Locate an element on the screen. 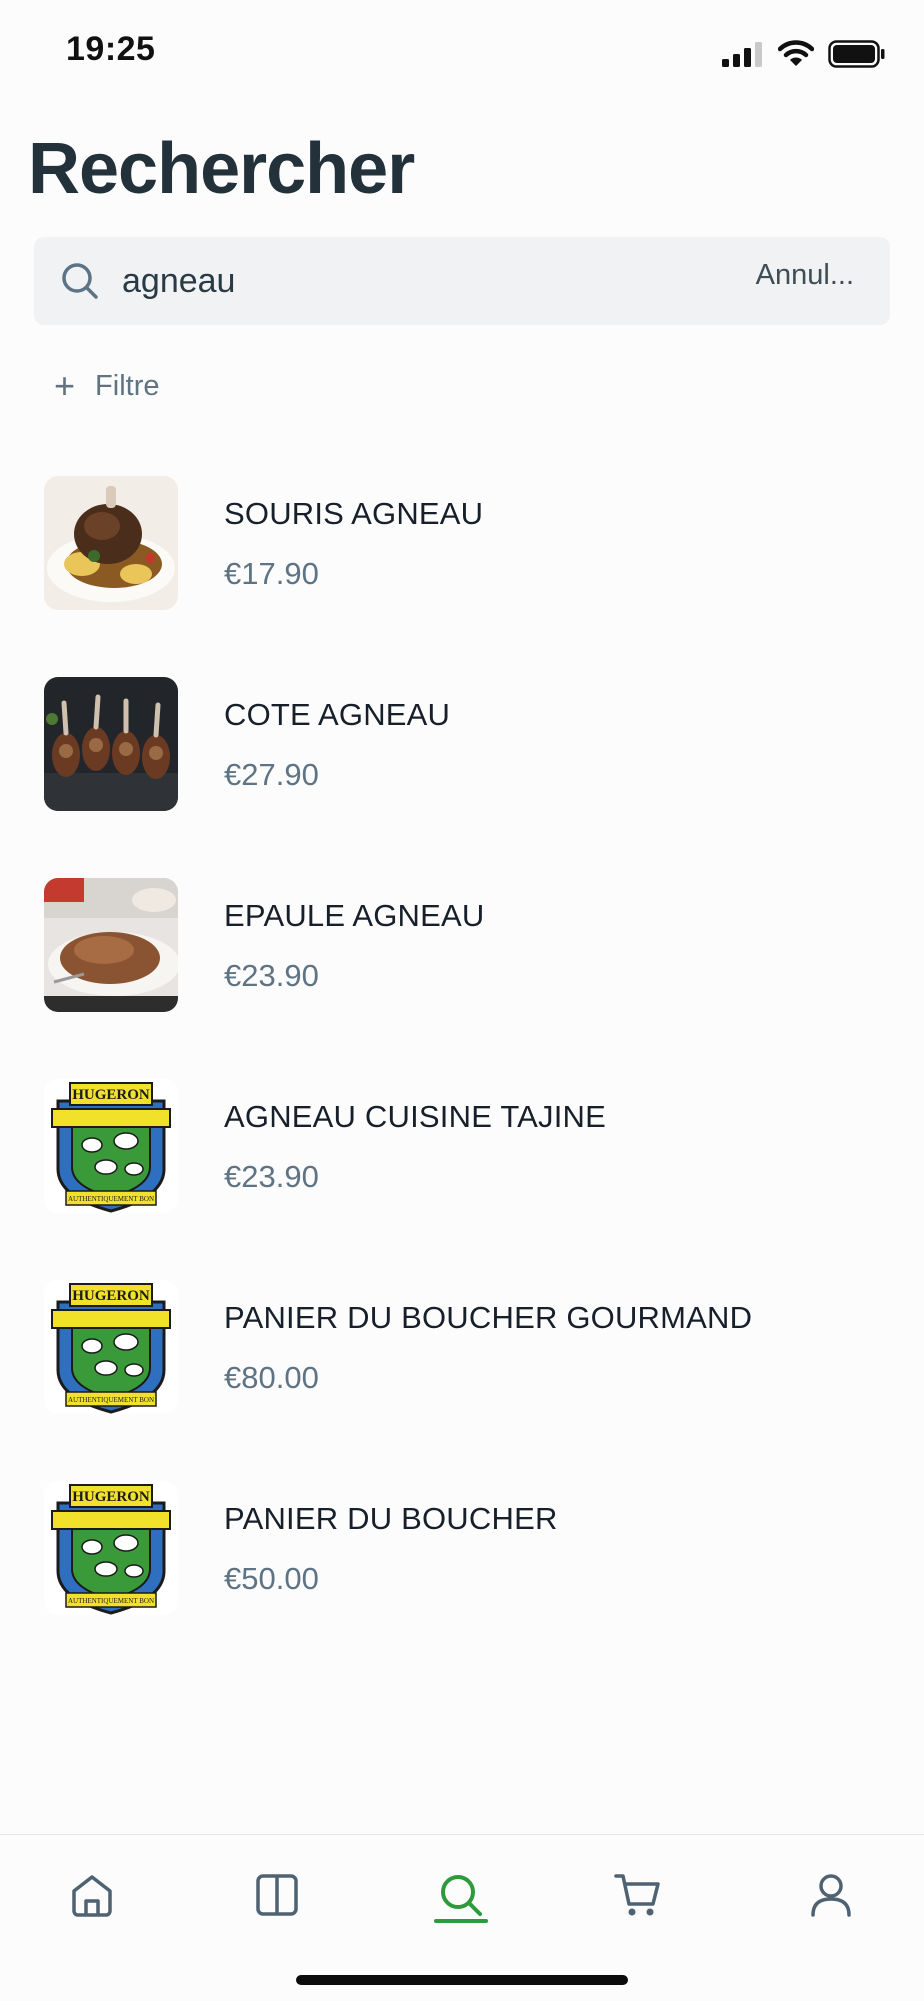 This screenshot has width=924, height=2001. product-name: AGNEAU CUISINE TAJINE is located at coordinates (415, 1116).